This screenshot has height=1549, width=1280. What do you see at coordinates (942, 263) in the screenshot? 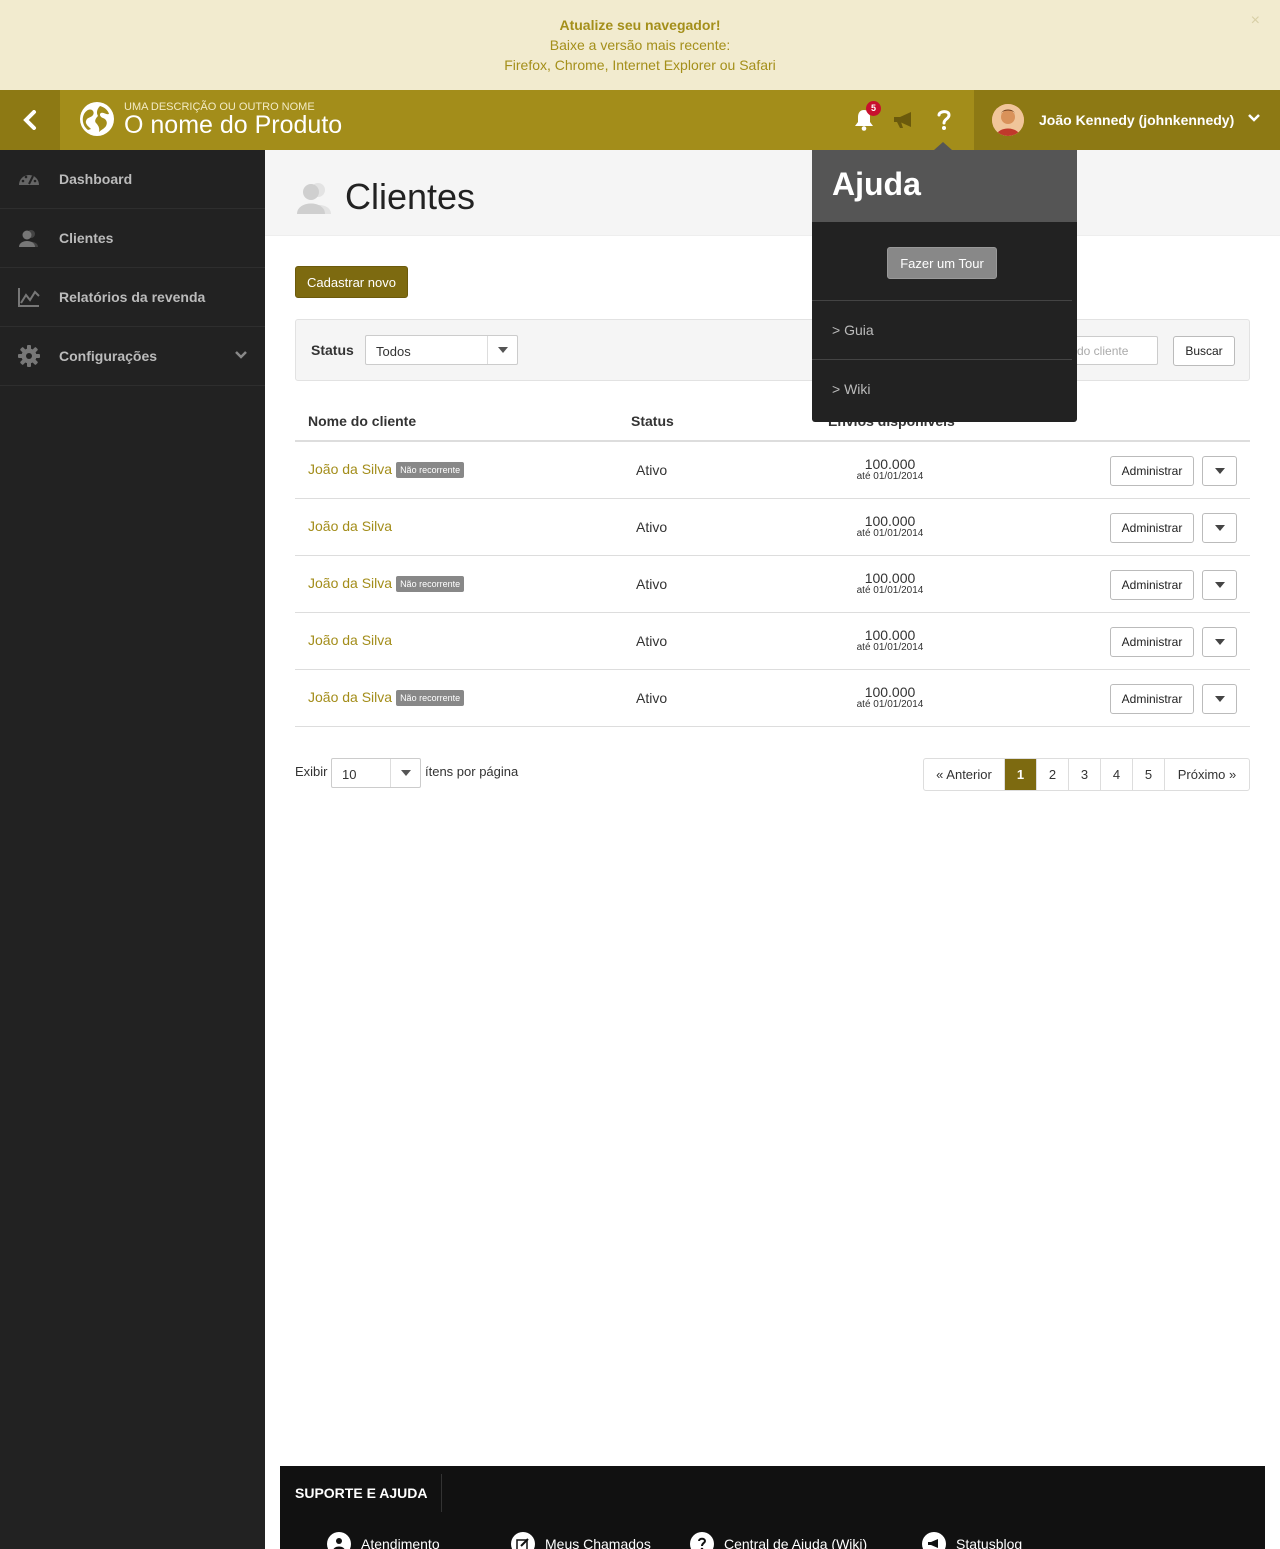
I see `tour-button: Fazer um Tour` at bounding box center [942, 263].